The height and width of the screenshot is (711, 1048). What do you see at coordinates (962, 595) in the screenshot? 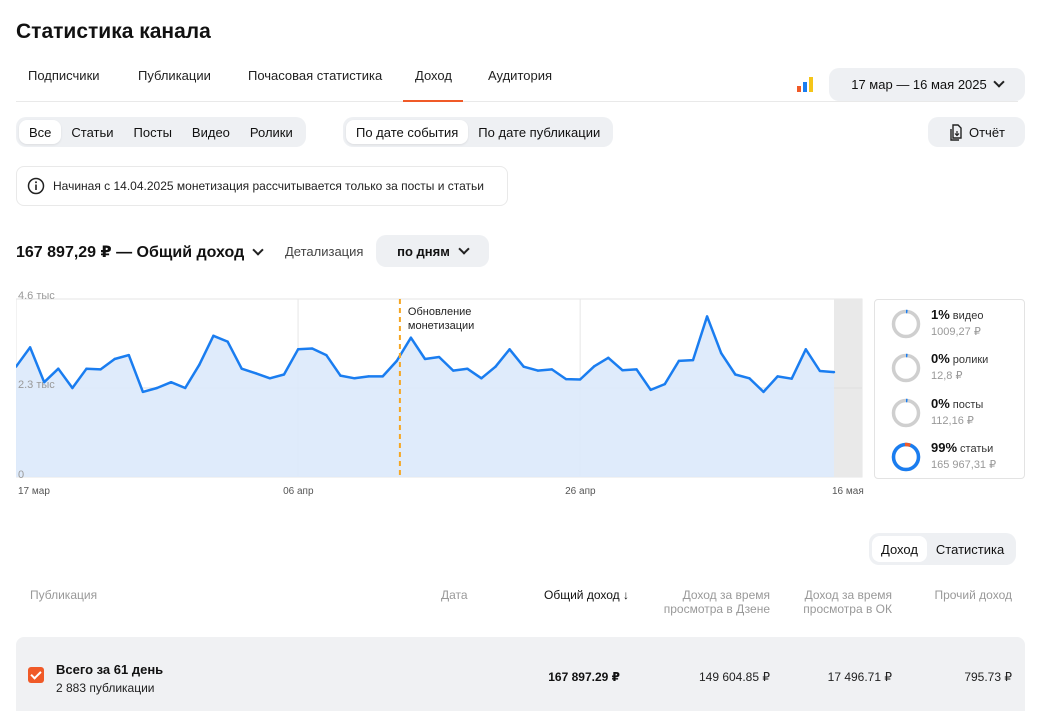
I see `col-header-other-income: Прочий доход` at bounding box center [962, 595].